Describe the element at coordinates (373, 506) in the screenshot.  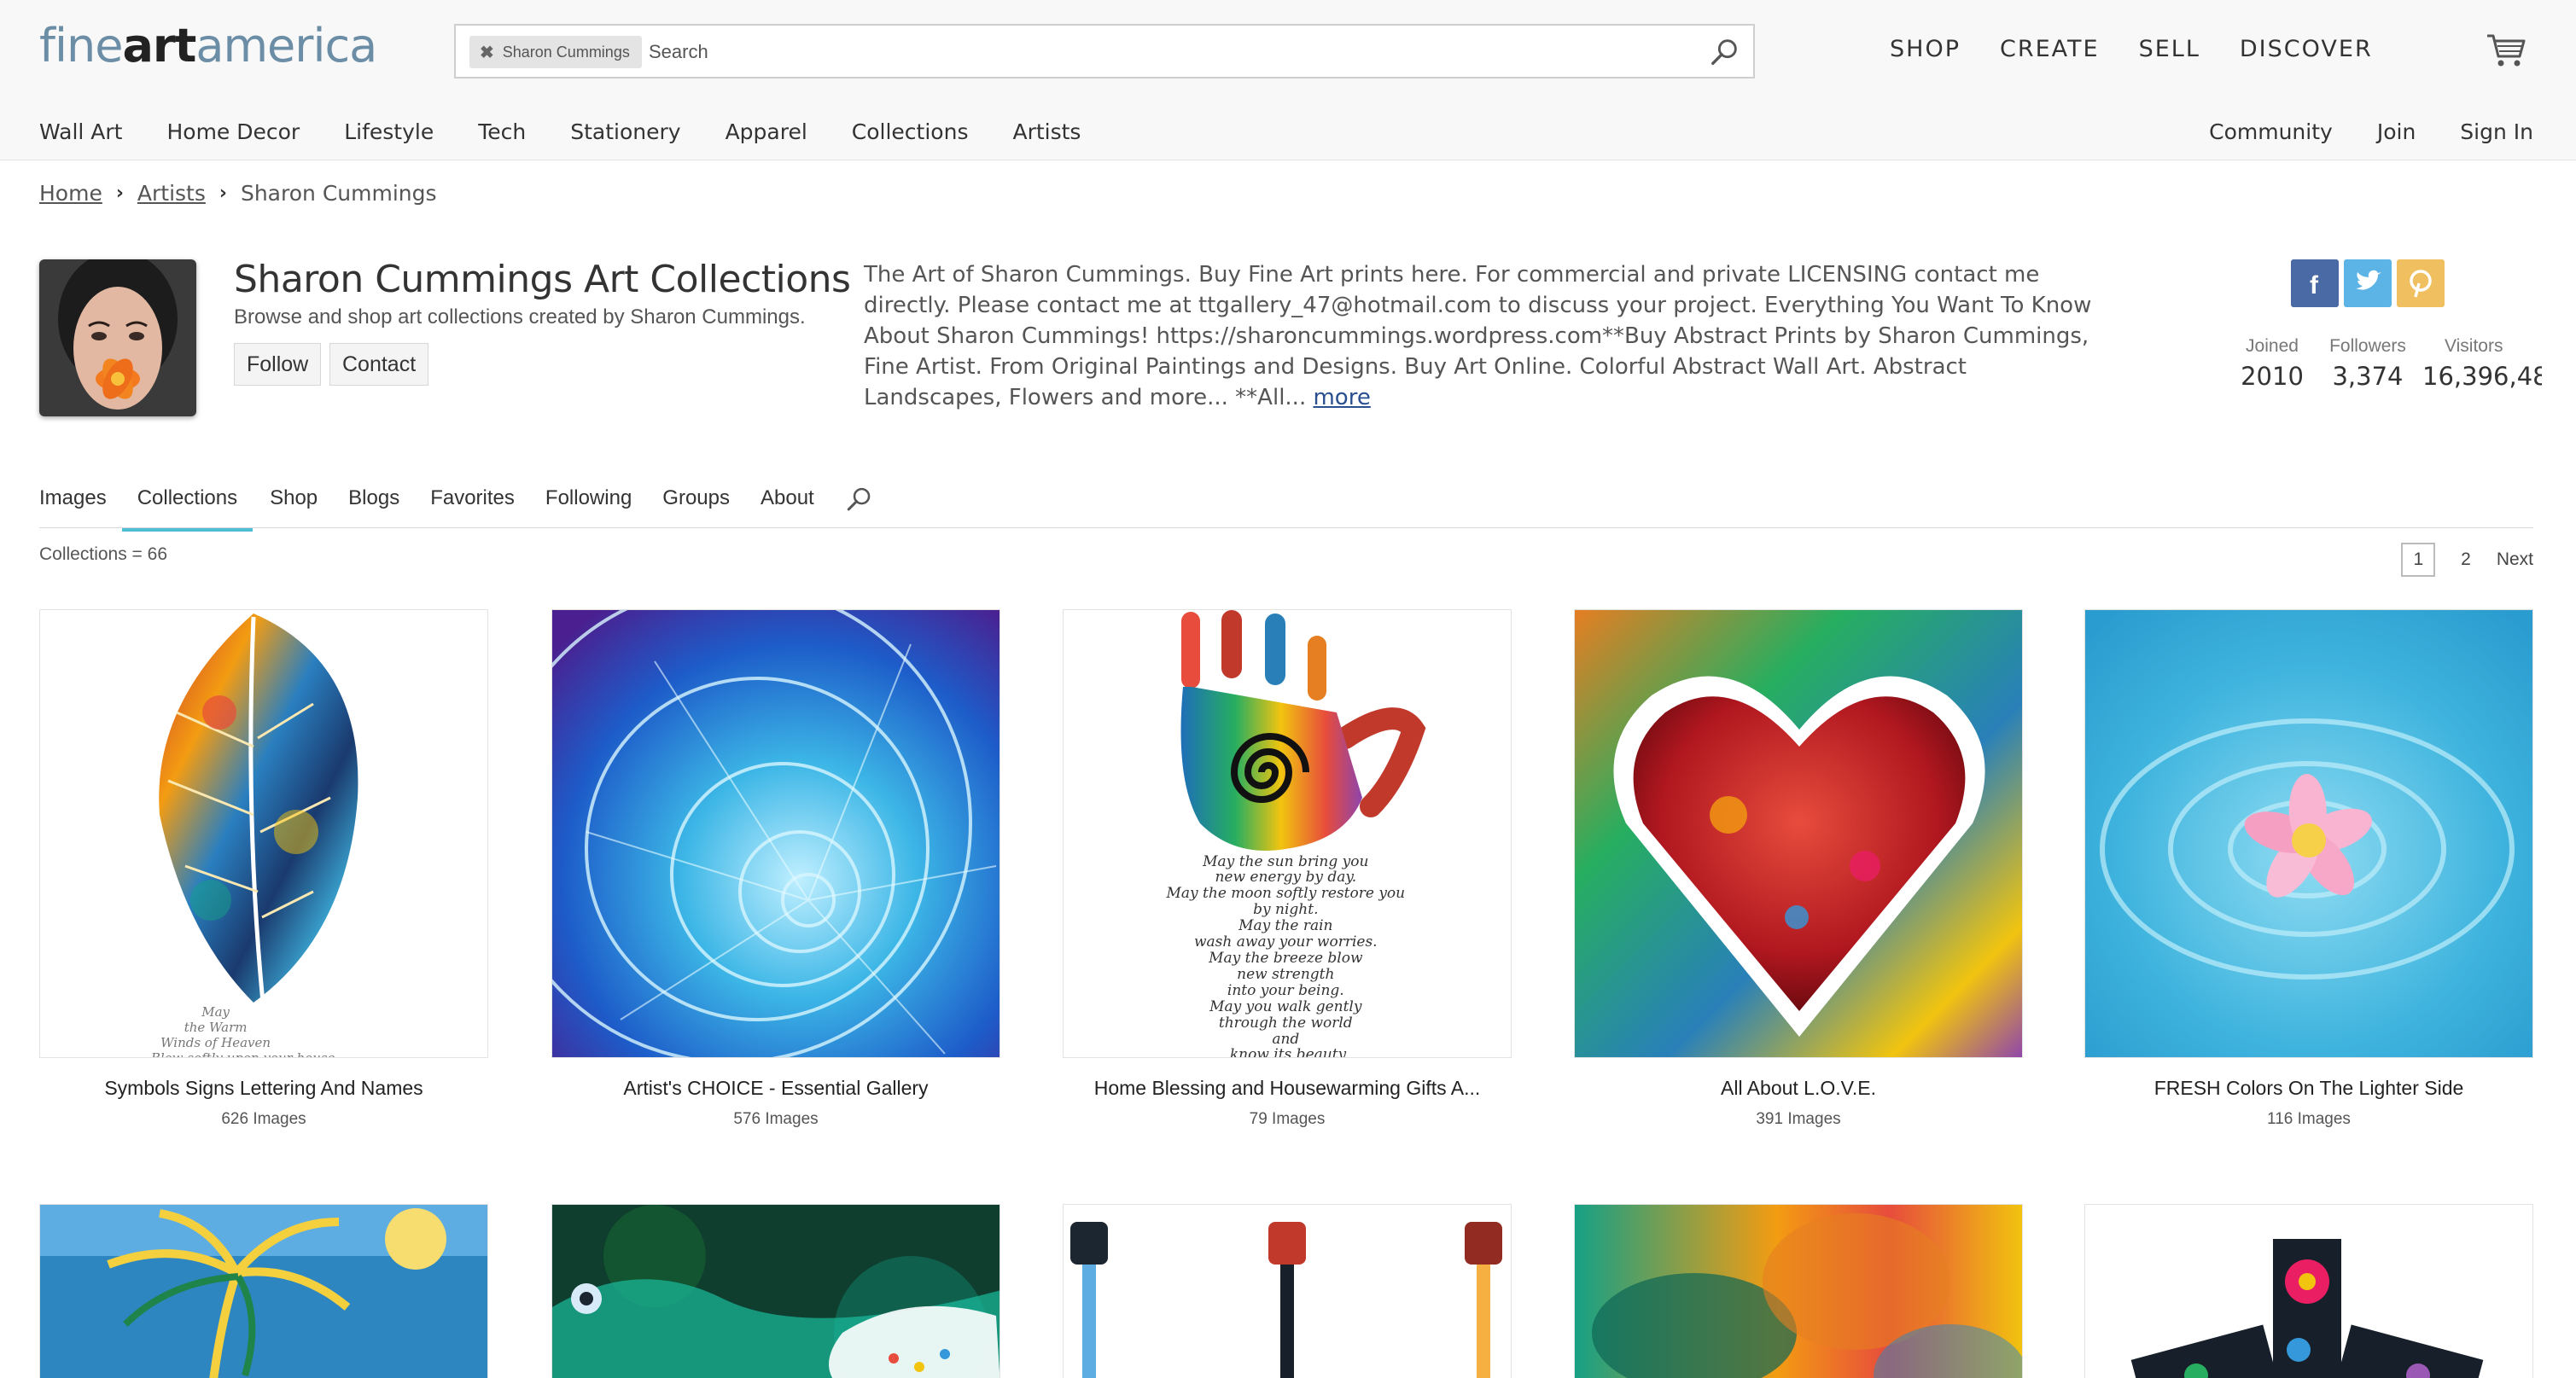
I see `tab-blogs: Blogs` at that location.